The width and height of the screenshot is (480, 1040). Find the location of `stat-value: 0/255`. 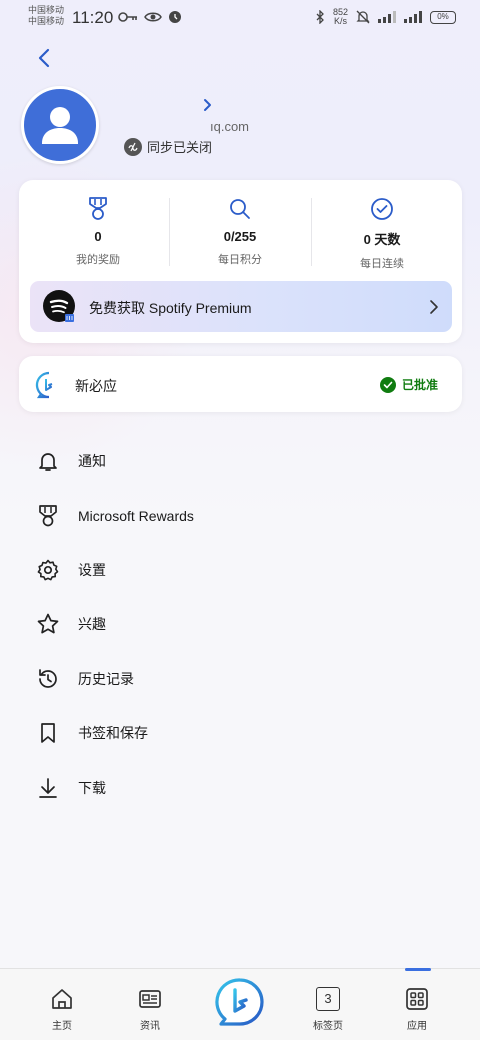

stat-value: 0/255 is located at coordinates (240, 236).